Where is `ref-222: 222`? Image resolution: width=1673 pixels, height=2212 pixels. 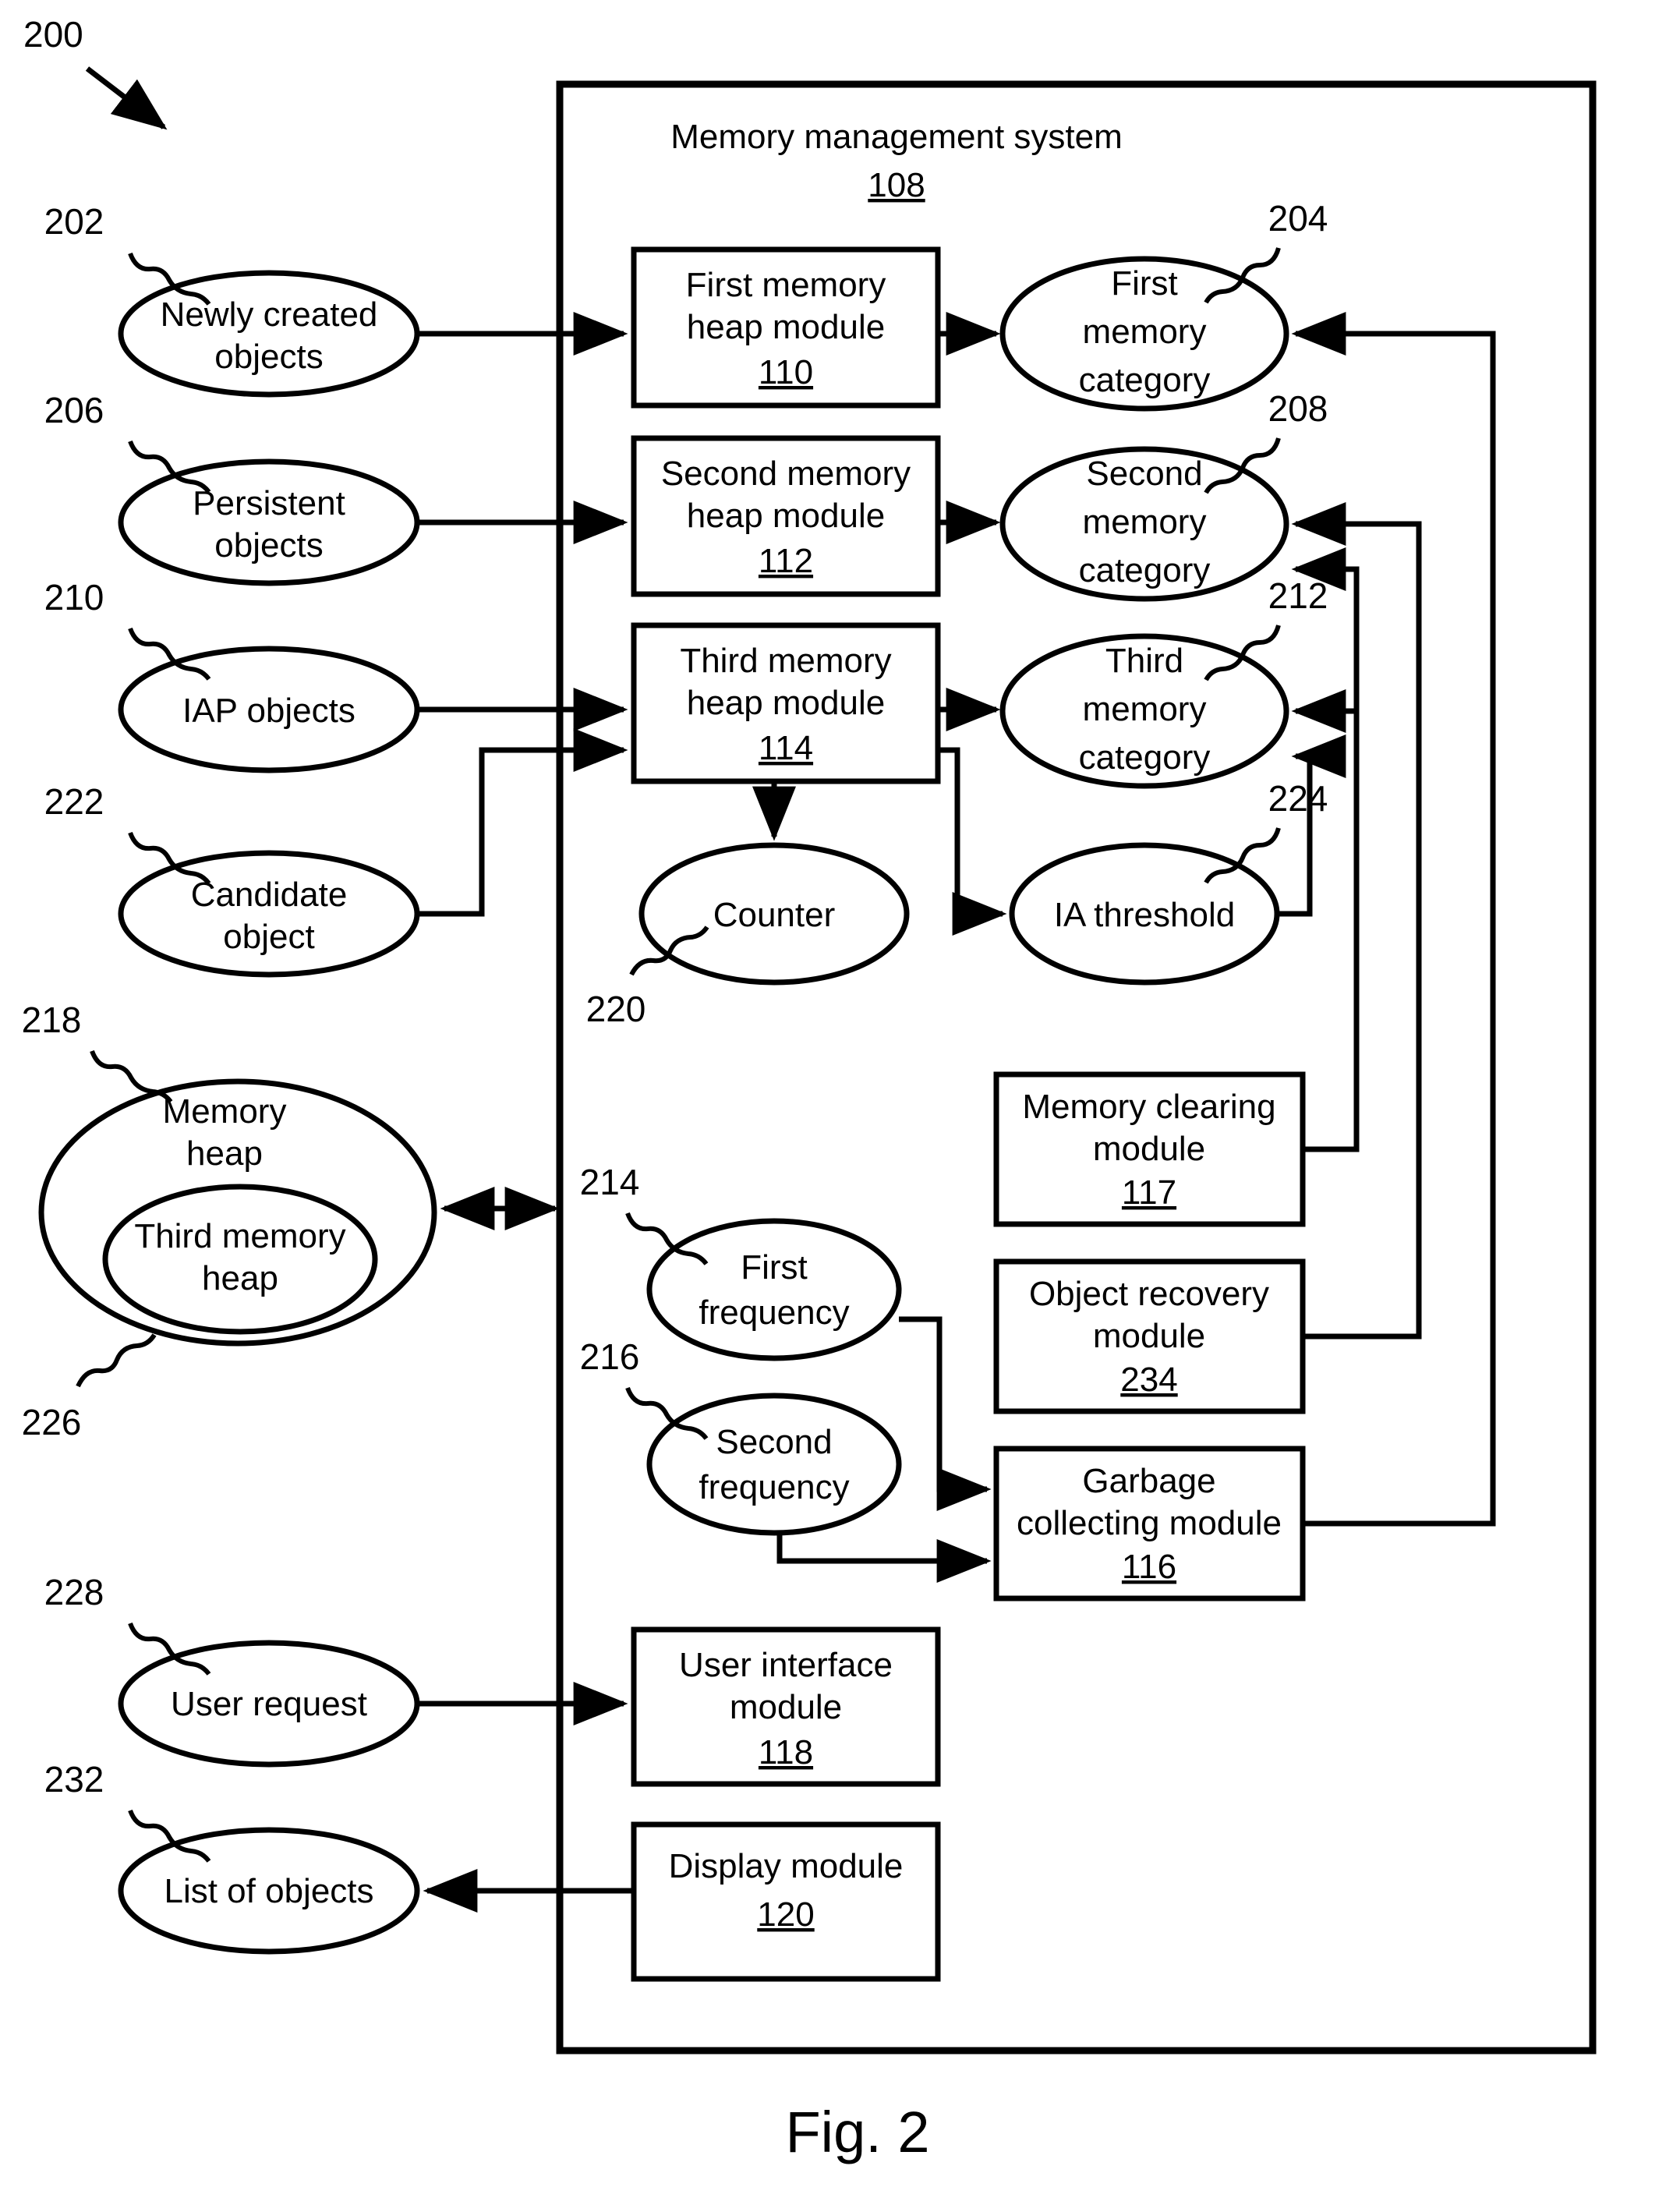 ref-222: 222 is located at coordinates (74, 802).